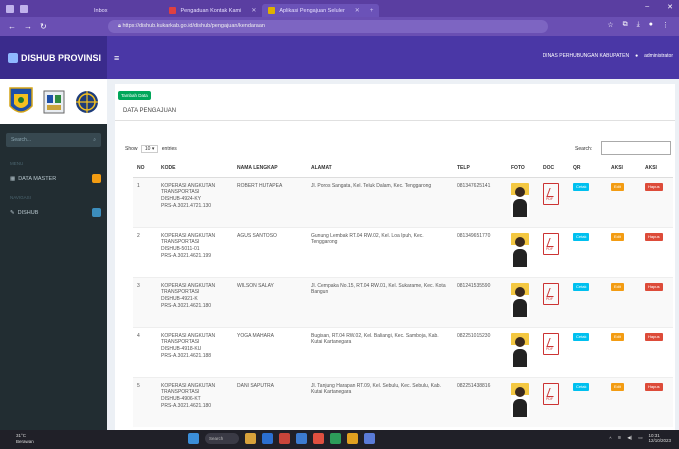 Image resolution: width=679 pixels, height=449 pixels. I want to click on taskbar-apps: Search, so click(281, 438).